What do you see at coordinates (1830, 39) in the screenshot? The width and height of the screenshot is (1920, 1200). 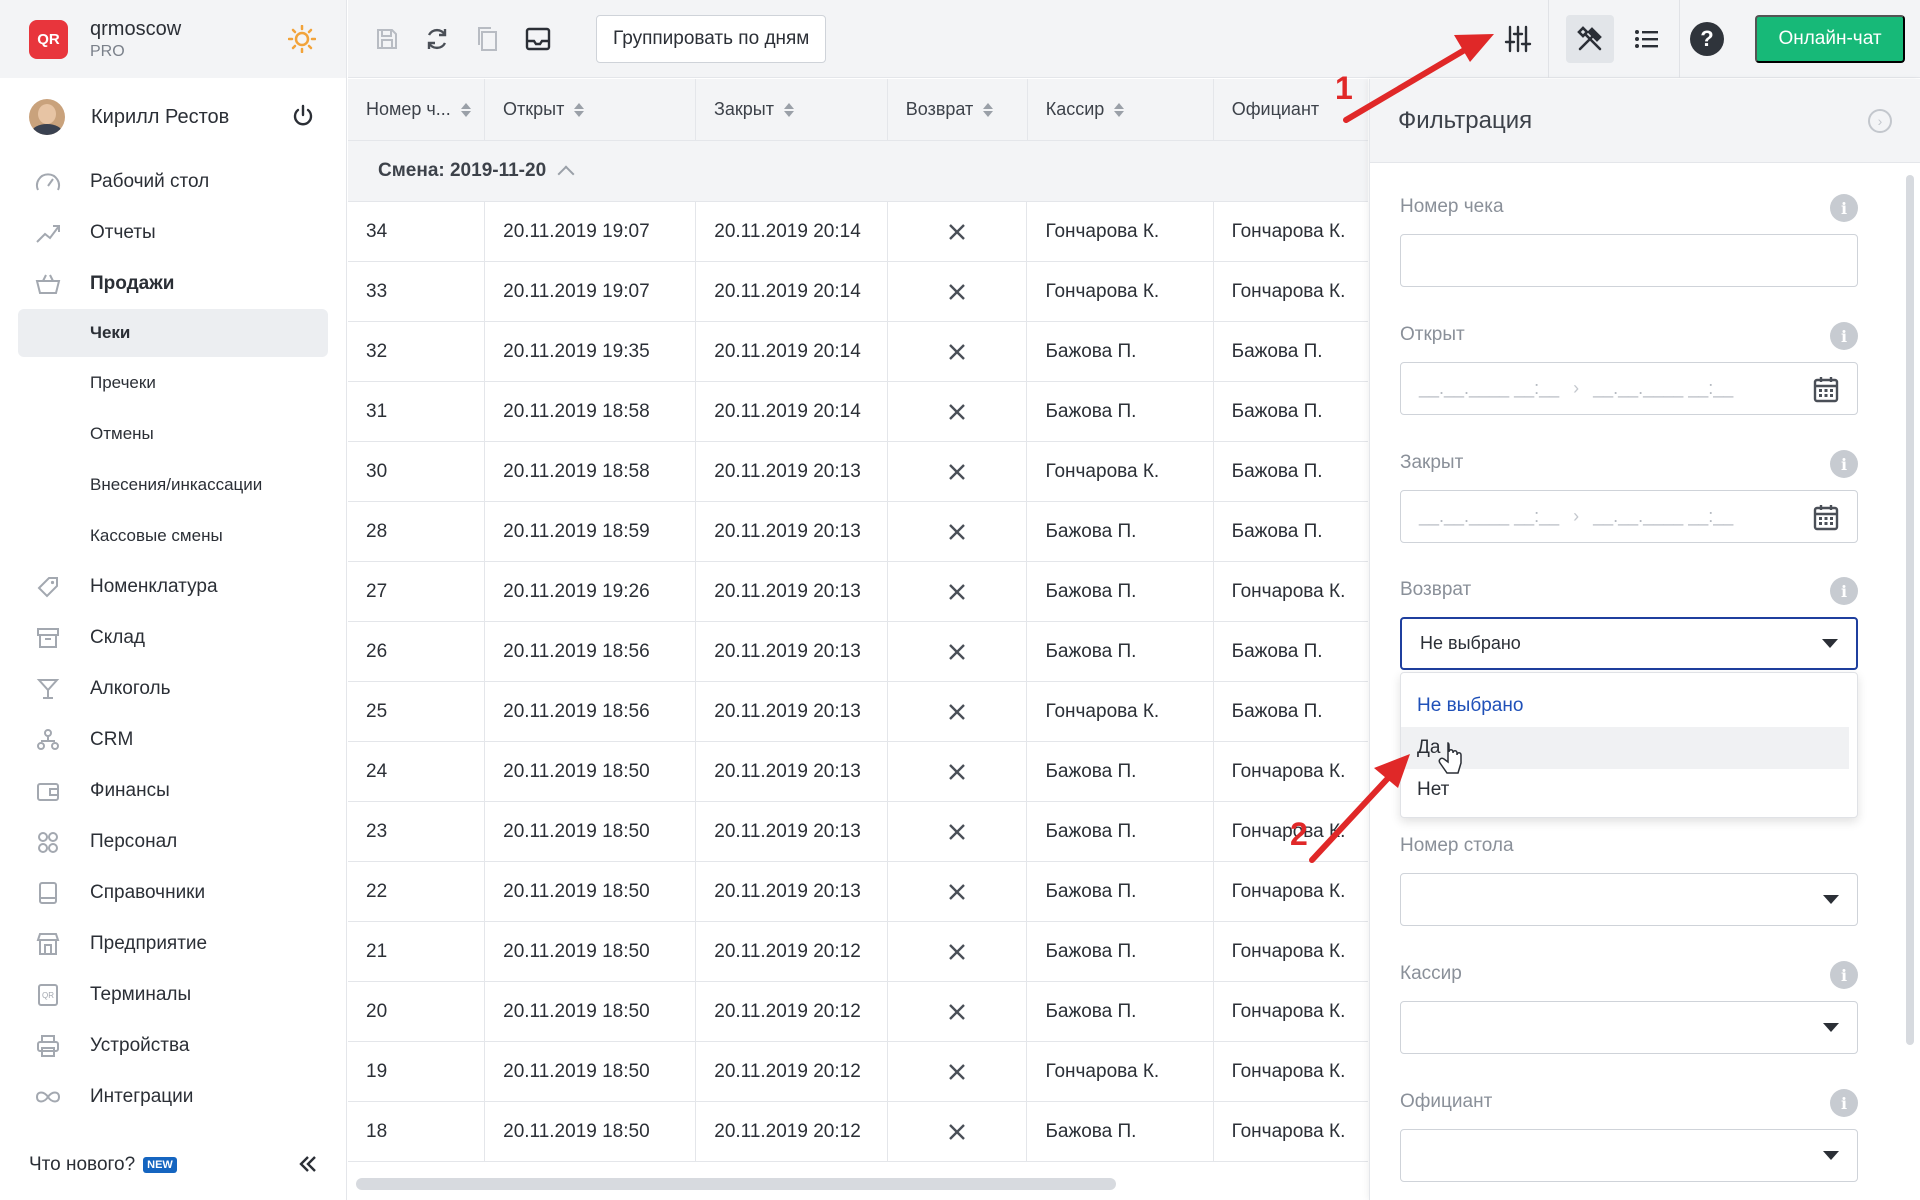 I see `online-chat-button: Онлайн-чат` at bounding box center [1830, 39].